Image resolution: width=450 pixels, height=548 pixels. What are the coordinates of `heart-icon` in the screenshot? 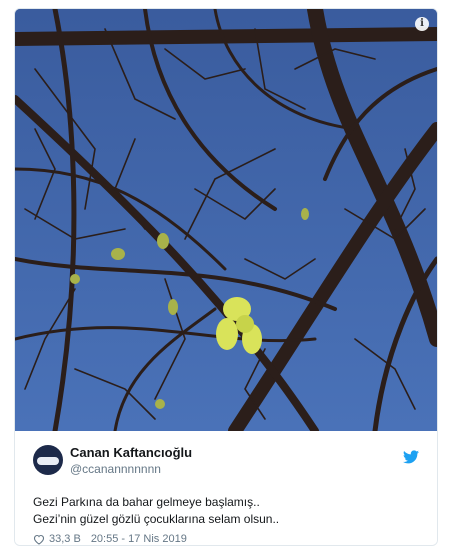 It's located at (39, 539).